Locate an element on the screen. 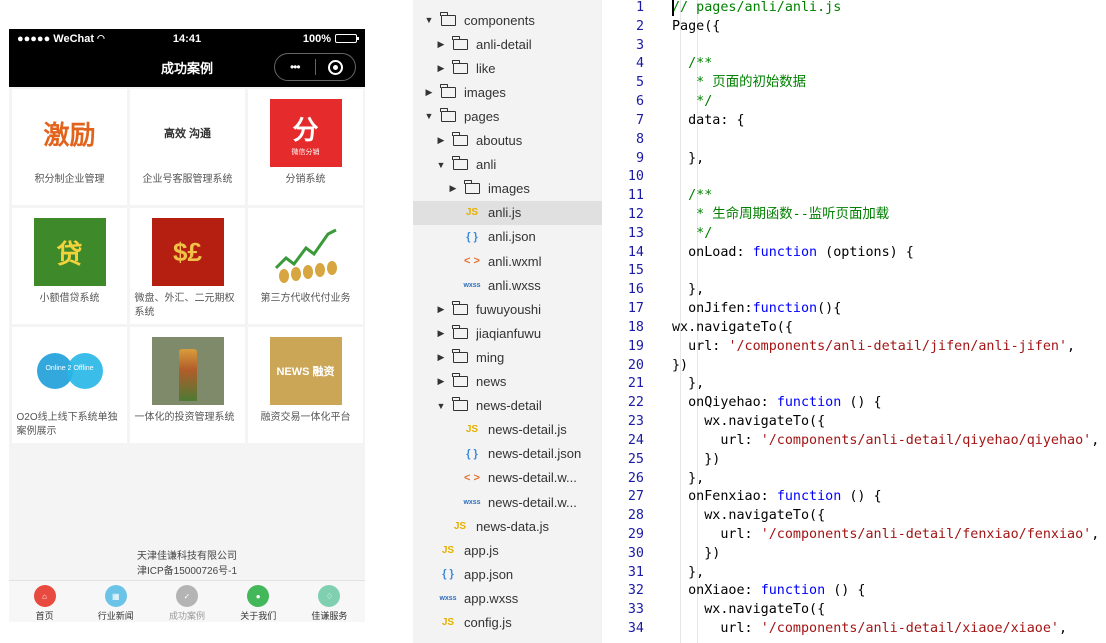  code-text: }) is located at coordinates (696, 459).